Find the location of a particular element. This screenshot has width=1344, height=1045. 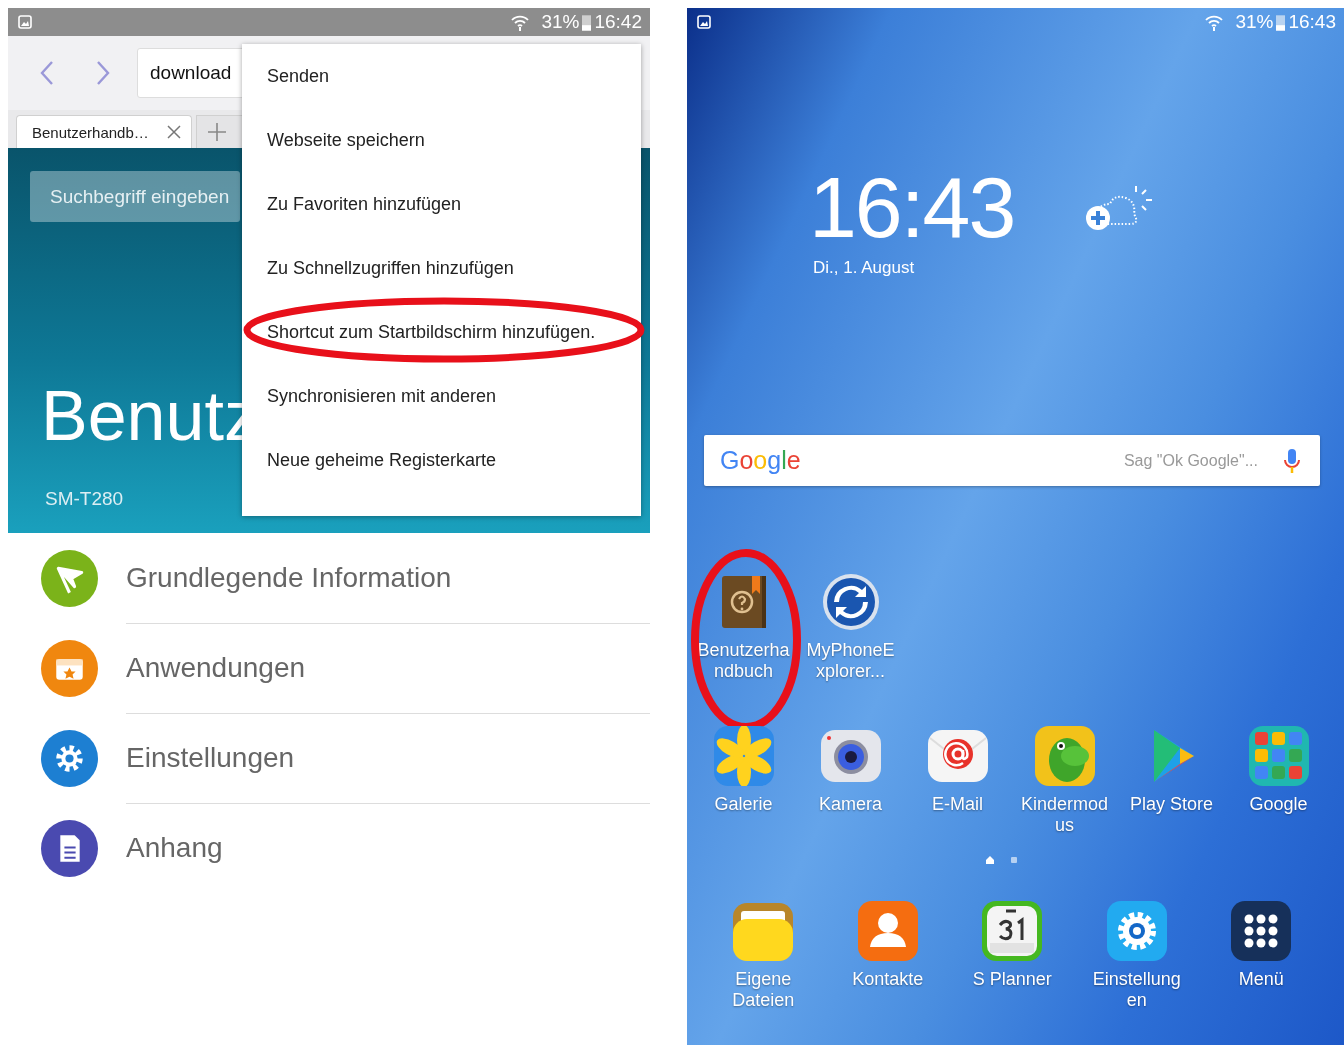

menu-item: Webseite speichern is located at coordinates (441, 140).